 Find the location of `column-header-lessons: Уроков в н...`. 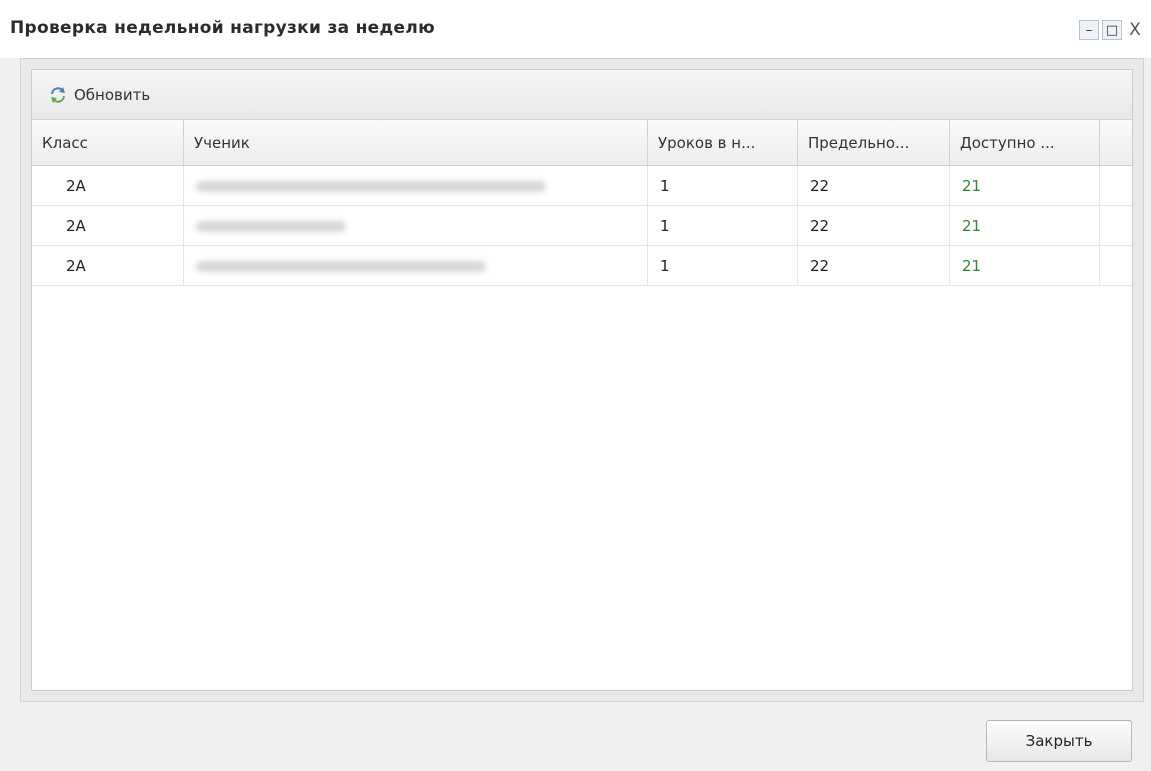

column-header-lessons: Уроков в н... is located at coordinates (723, 143).